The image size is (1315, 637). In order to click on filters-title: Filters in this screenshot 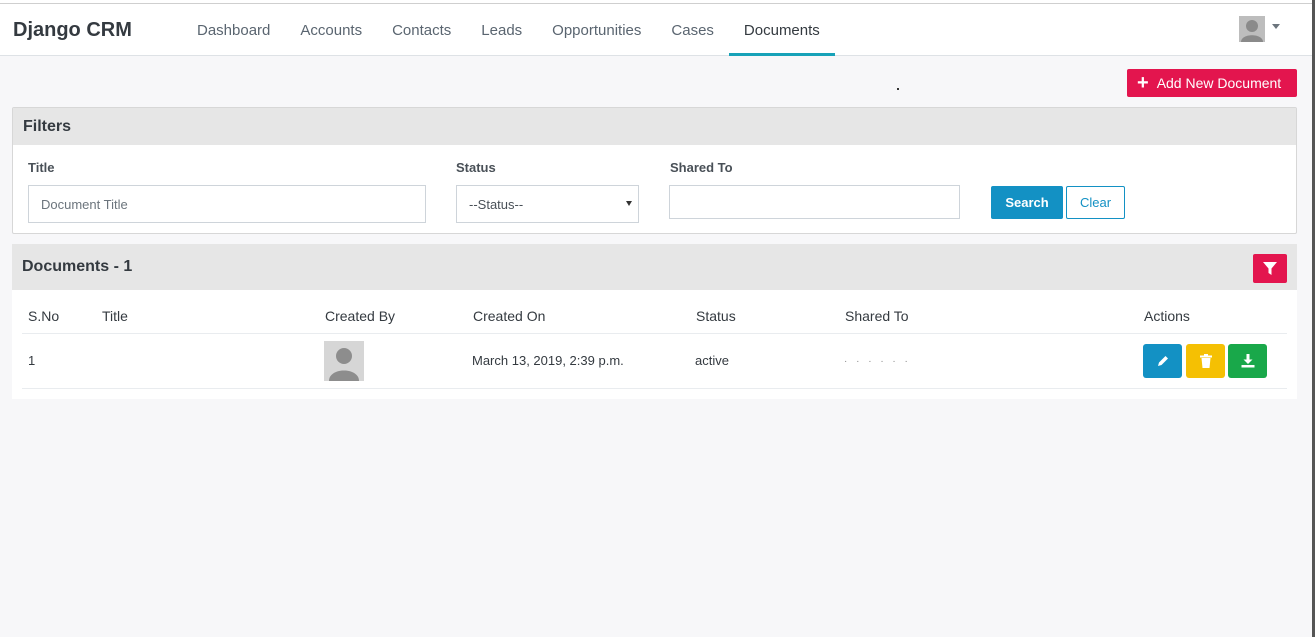, I will do `click(654, 126)`.